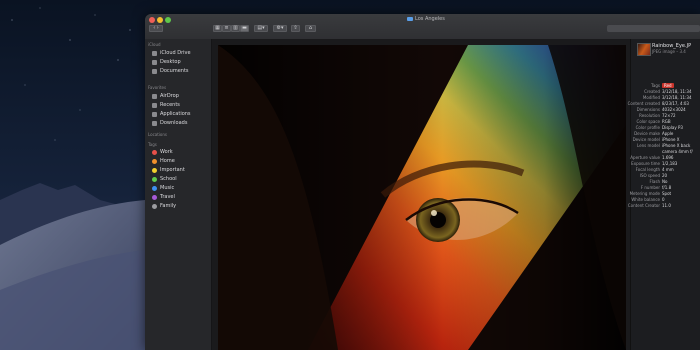 The width and height of the screenshot is (700, 350). Describe the element at coordinates (651, 97) in the screenshot. I see `metadata-key: Modified` at that location.